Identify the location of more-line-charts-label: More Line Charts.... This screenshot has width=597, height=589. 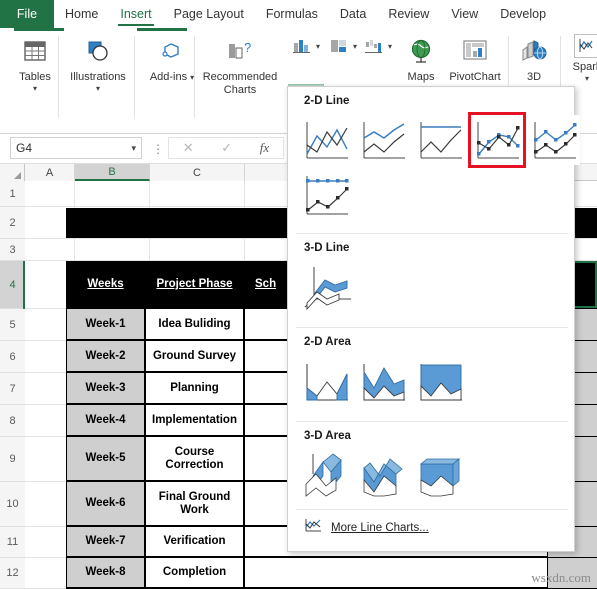
(380, 528).